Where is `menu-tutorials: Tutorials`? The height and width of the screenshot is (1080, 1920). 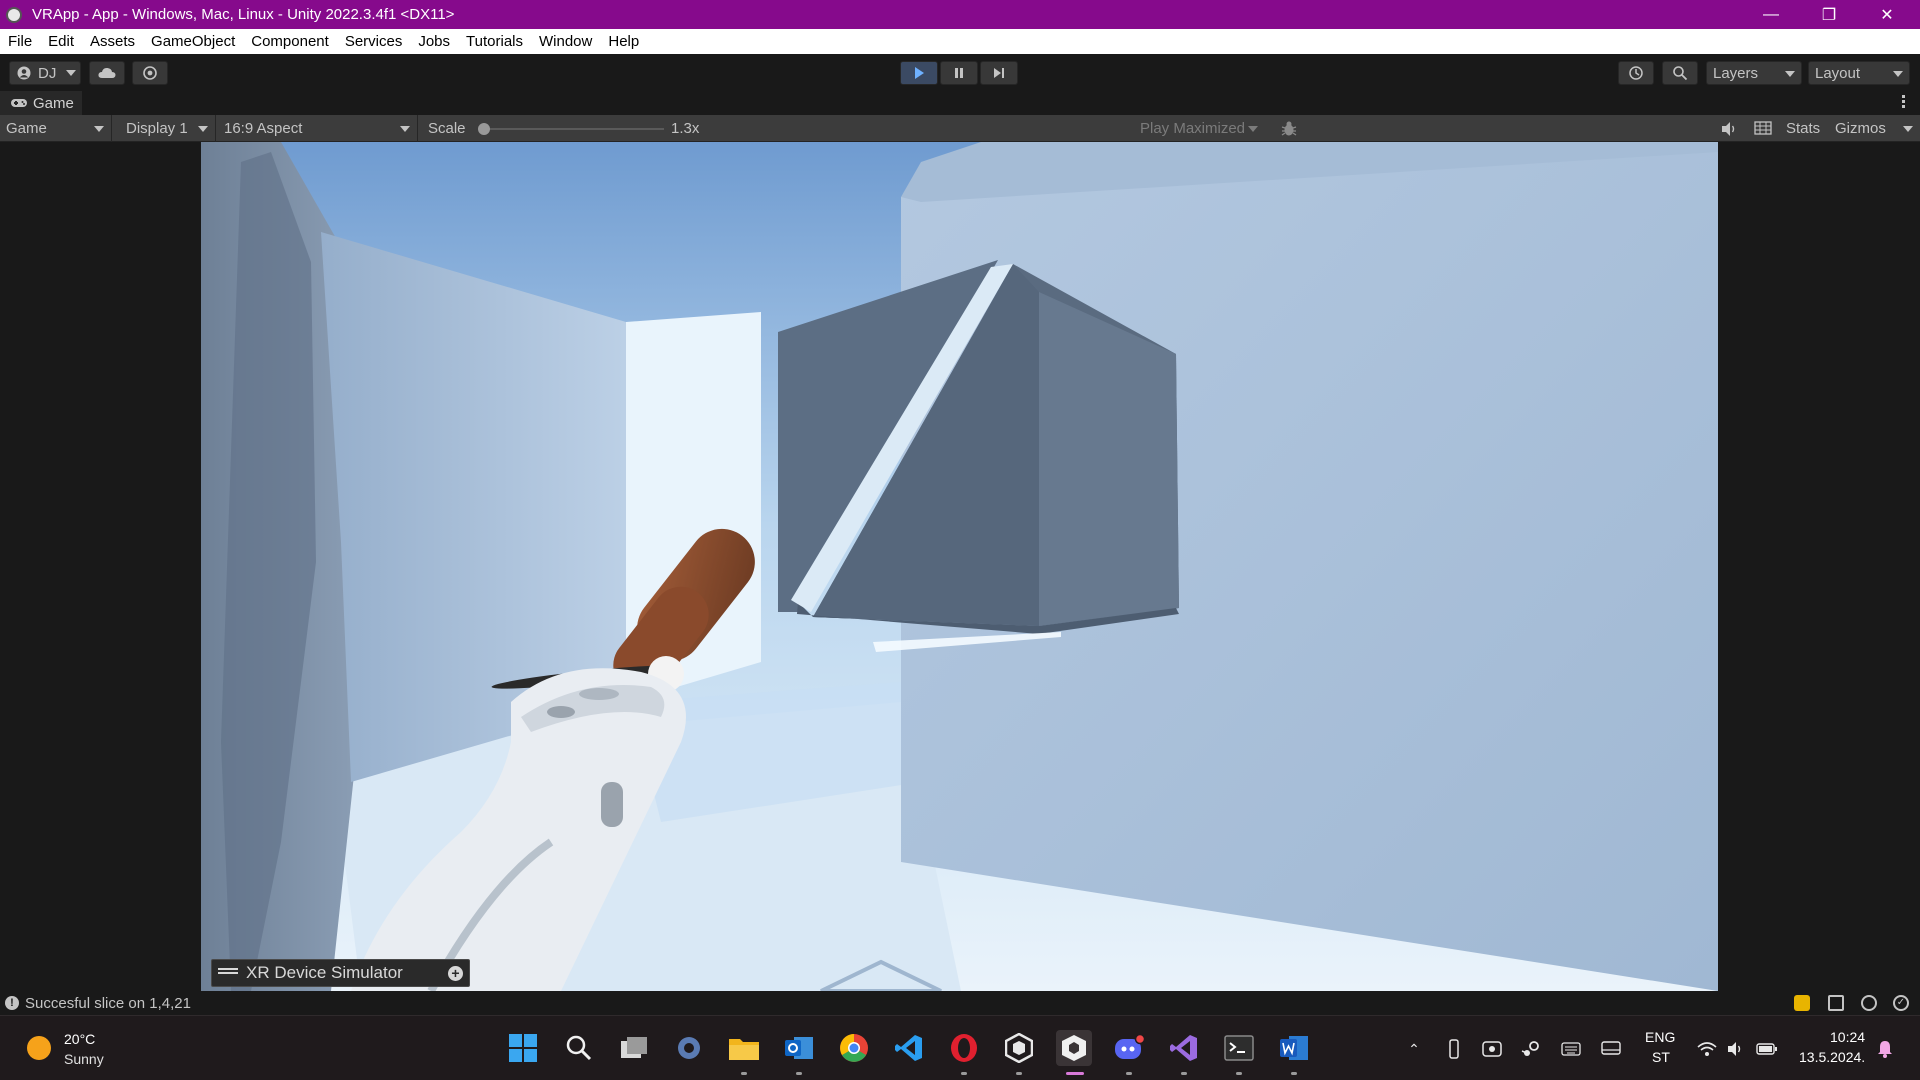 menu-tutorials: Tutorials is located at coordinates (494, 41).